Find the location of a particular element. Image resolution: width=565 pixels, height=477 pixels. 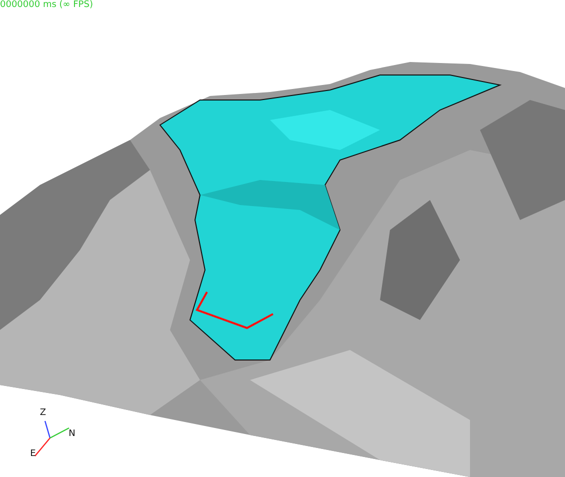

axis-label: Z is located at coordinates (43, 413).